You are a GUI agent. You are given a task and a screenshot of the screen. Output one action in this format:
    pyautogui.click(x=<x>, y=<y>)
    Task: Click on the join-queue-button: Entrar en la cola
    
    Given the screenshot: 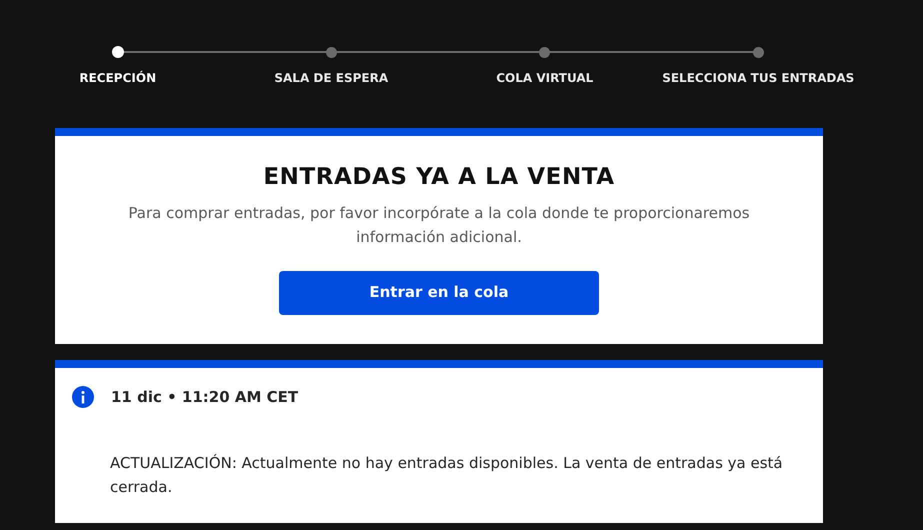 What is the action you would take?
    pyautogui.click(x=439, y=292)
    